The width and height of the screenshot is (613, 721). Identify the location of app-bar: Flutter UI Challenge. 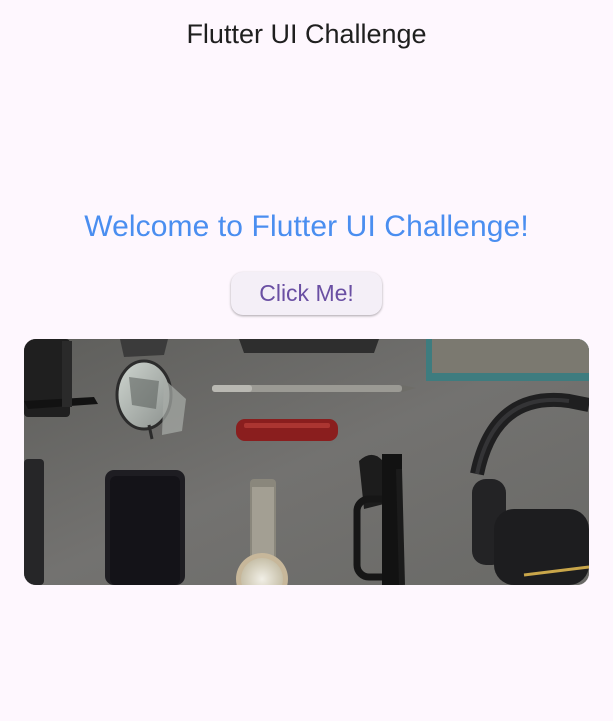
(306, 34).